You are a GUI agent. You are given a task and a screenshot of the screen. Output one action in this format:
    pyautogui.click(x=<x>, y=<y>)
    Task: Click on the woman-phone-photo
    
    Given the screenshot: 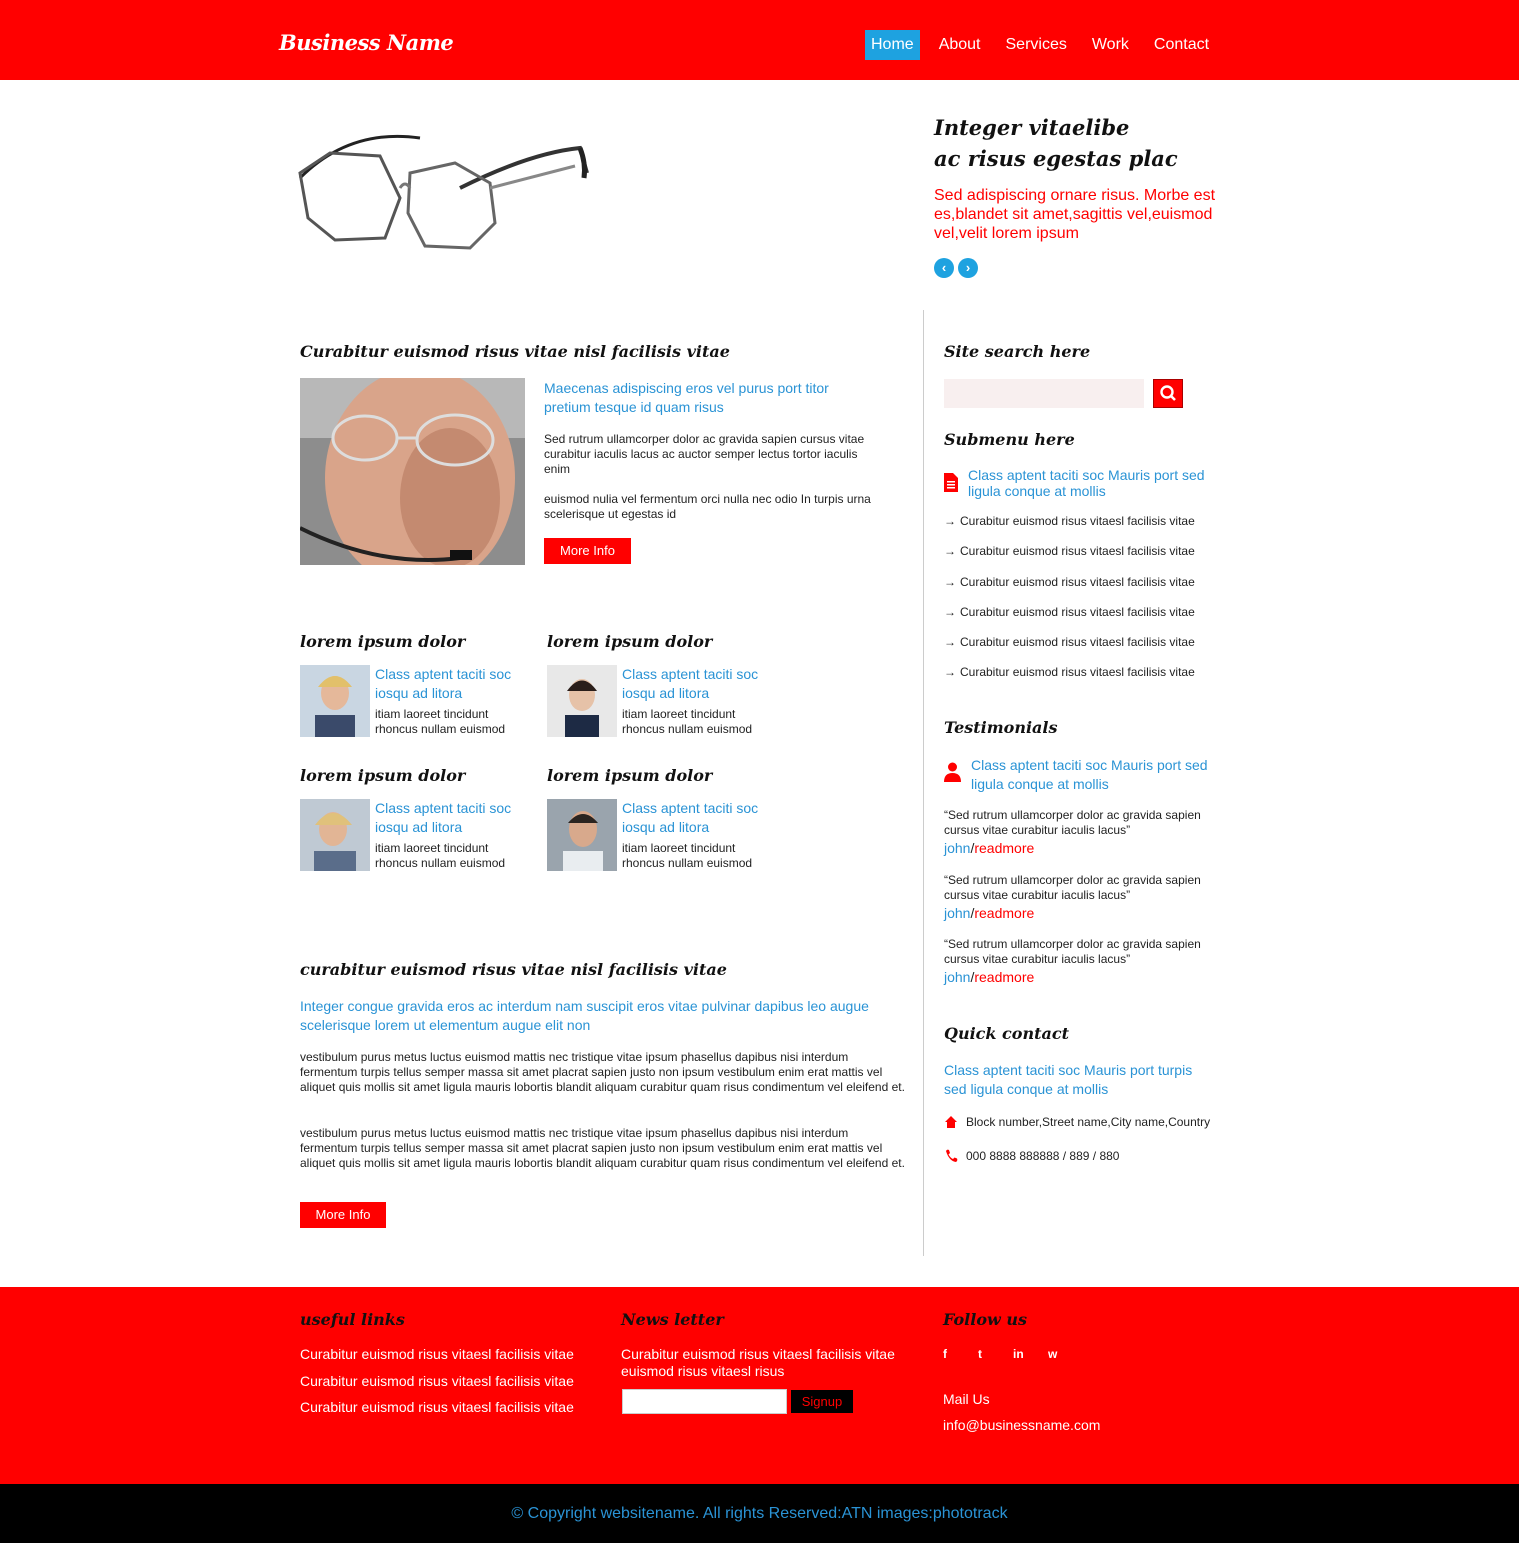 What is the action you would take?
    pyautogui.click(x=335, y=835)
    